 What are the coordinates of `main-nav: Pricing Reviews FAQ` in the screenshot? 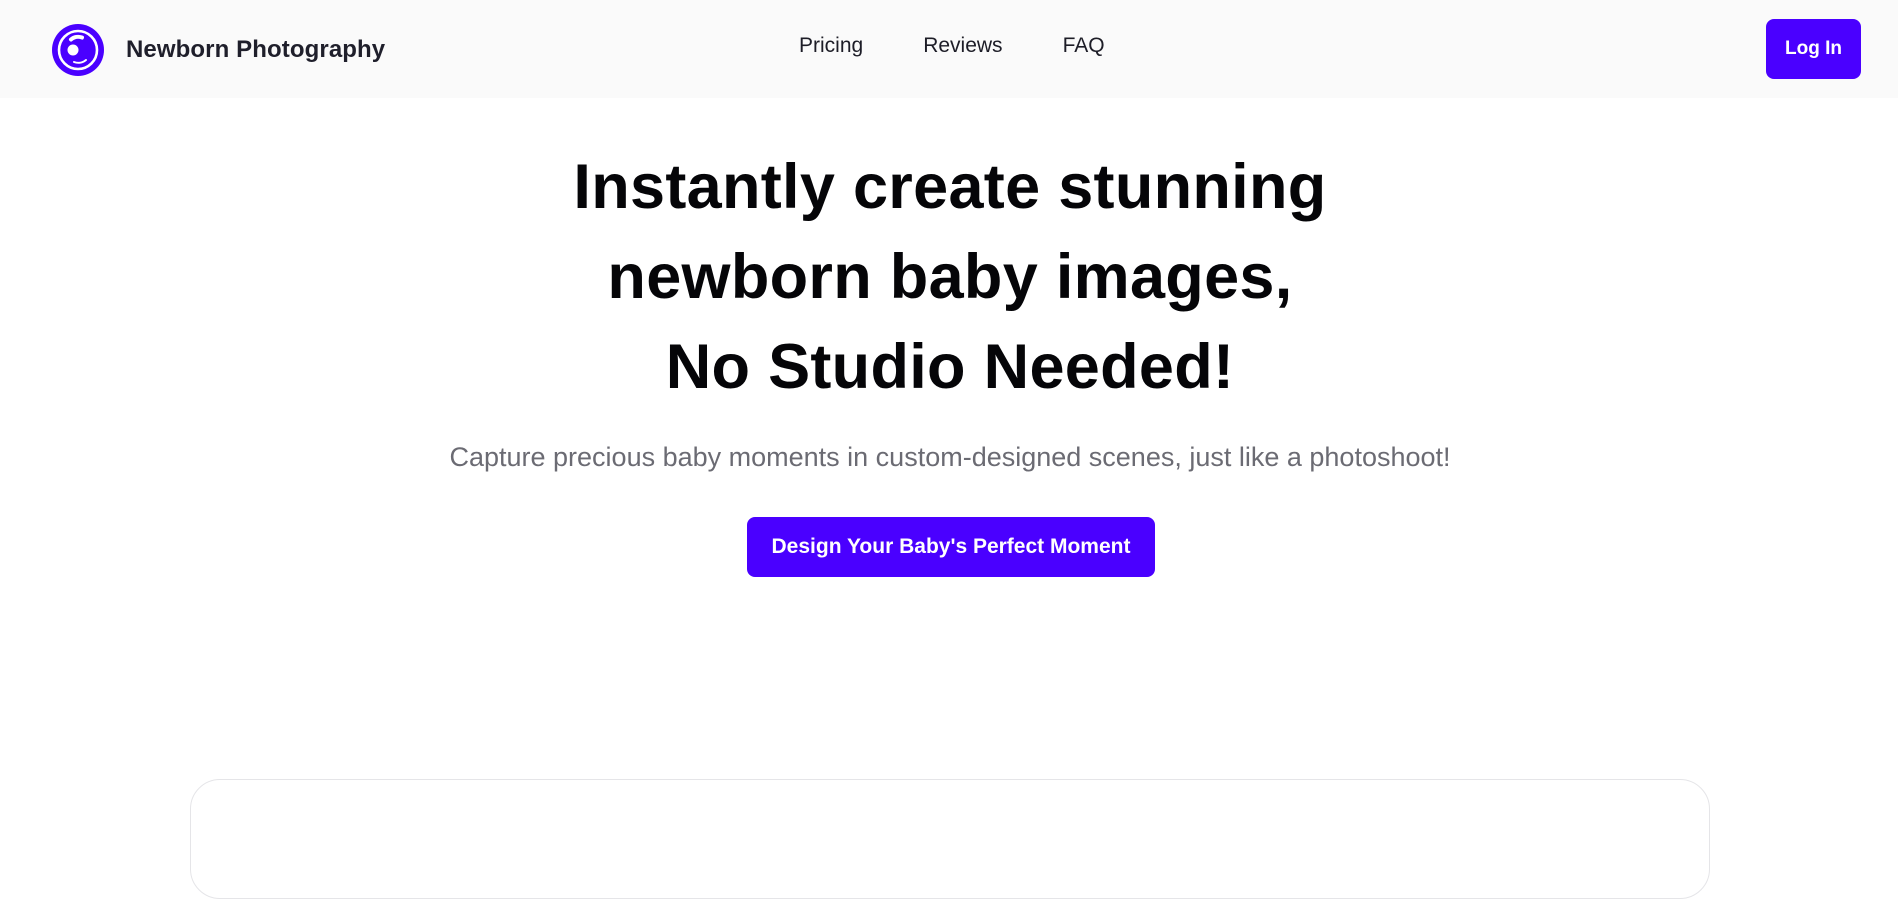 It's located at (952, 46).